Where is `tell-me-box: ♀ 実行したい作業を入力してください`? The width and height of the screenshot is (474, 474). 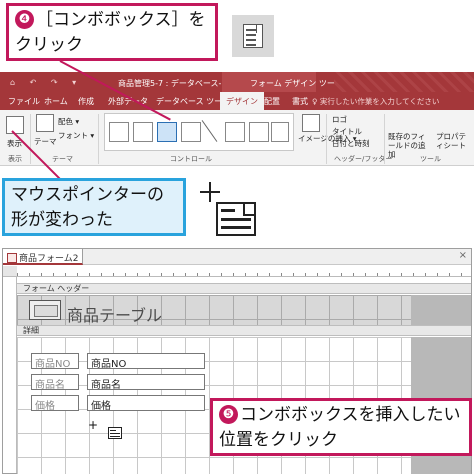
tell-me-box: ♀ 実行したい作業を入力してください is located at coordinates (375, 101).